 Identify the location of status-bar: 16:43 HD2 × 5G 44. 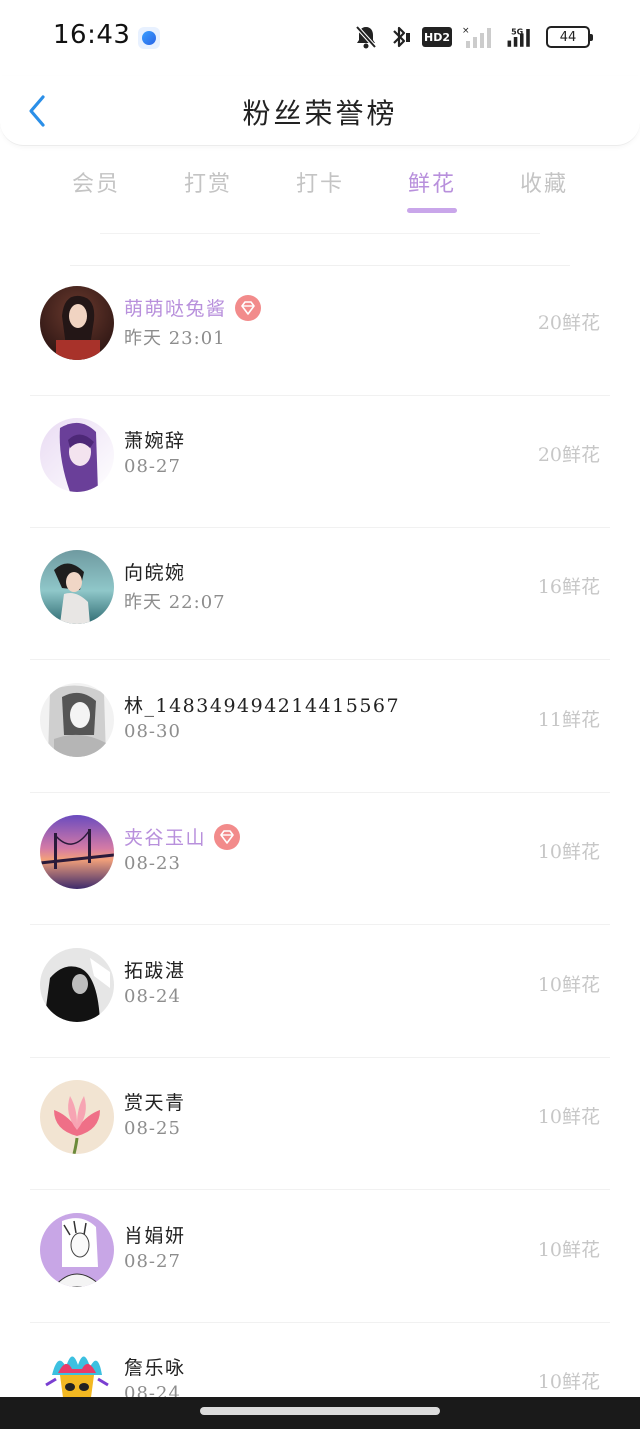
(320, 38).